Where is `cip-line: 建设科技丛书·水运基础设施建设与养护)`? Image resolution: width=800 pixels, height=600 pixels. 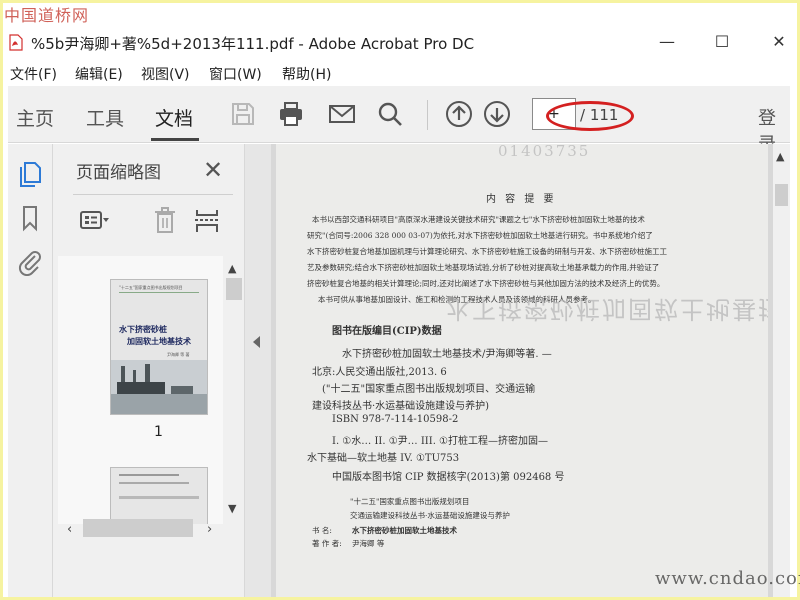 cip-line: 建设科技丛书·水运基础设施建设与养护) is located at coordinates (401, 406).